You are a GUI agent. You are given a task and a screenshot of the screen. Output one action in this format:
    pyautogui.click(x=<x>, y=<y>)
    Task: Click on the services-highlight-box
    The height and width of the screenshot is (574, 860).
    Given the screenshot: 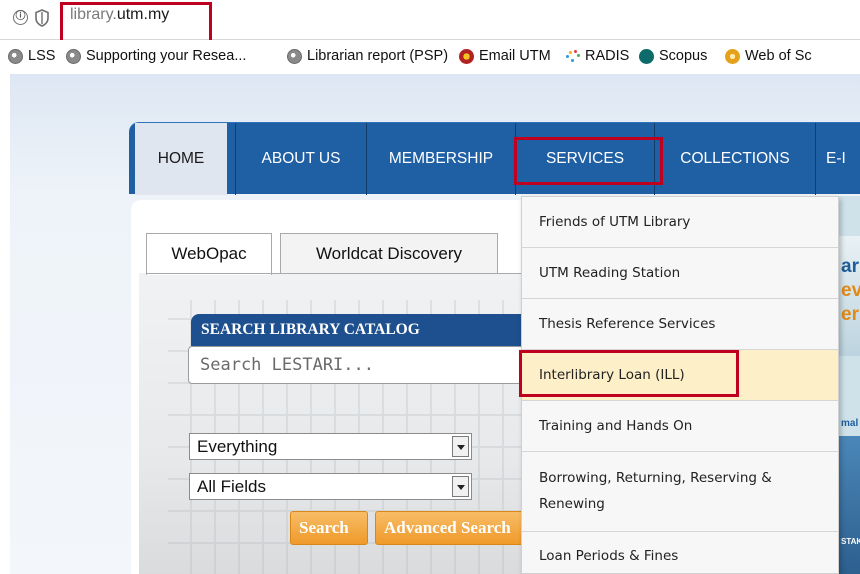 What is the action you would take?
    pyautogui.click(x=588, y=161)
    